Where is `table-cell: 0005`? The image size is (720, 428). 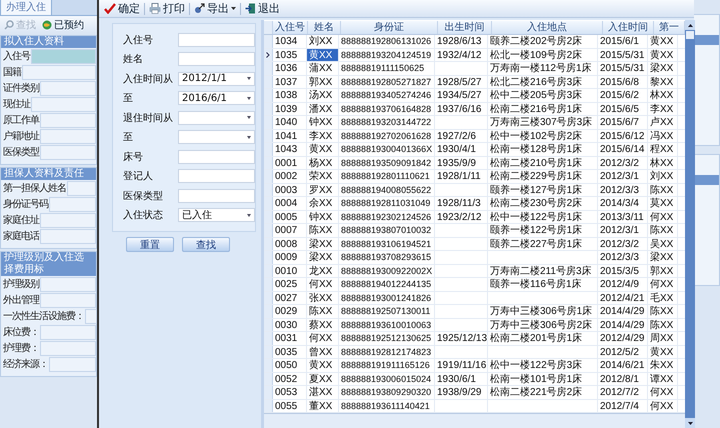 table-cell: 0005 is located at coordinates (286, 217).